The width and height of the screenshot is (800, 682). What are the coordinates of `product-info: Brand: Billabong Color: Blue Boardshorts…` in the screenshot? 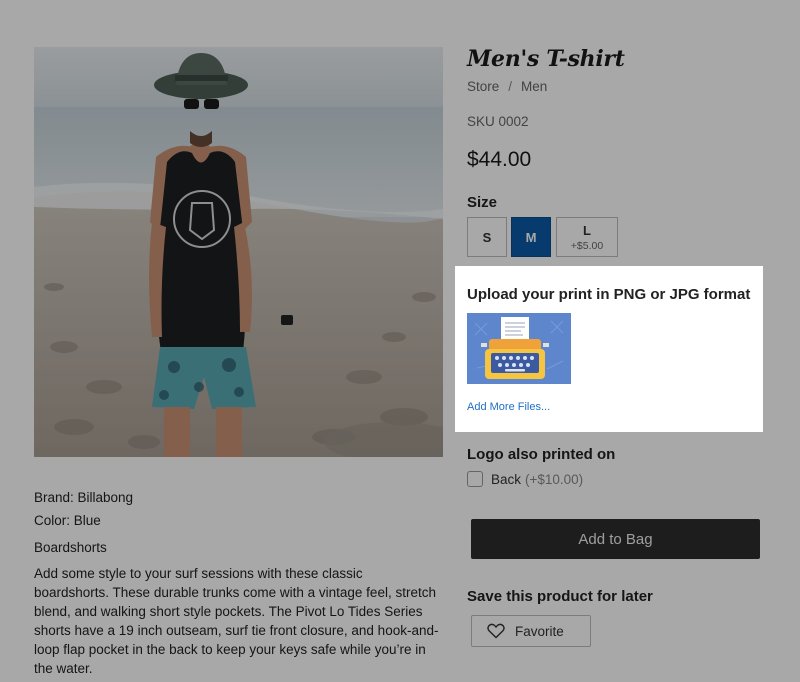 It's located at (236, 583).